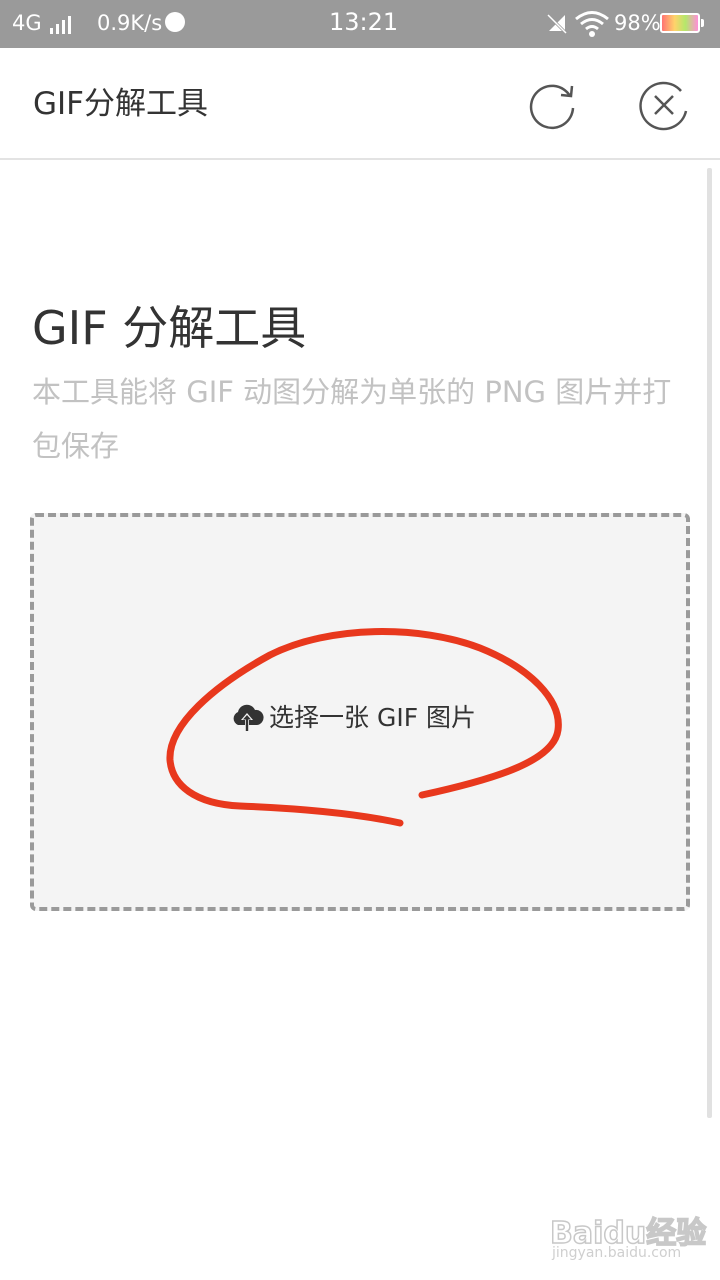 This screenshot has height=1280, width=720. I want to click on select-gif-button: 选择一张 GIF 图片, so click(353, 718).